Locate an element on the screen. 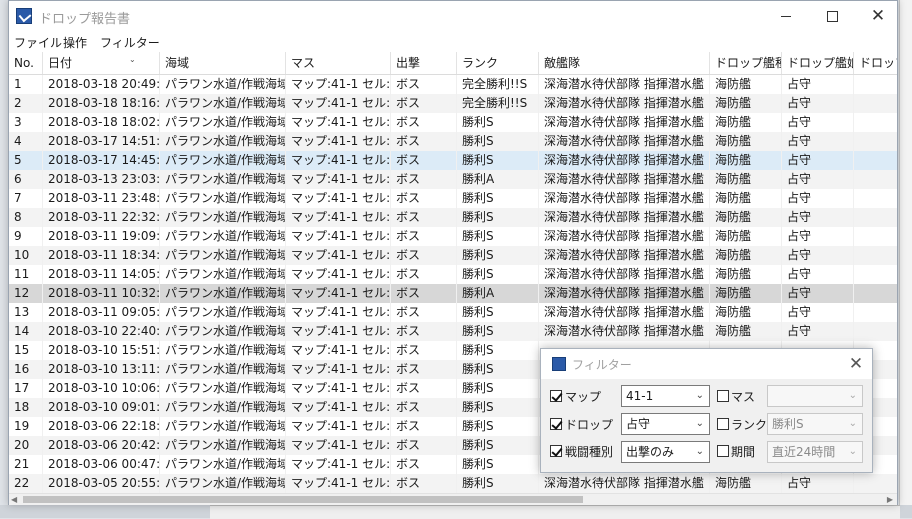 The height and width of the screenshot is (519, 912). horizontal-scrollbar: ◀ ▶ is located at coordinates (453, 499).